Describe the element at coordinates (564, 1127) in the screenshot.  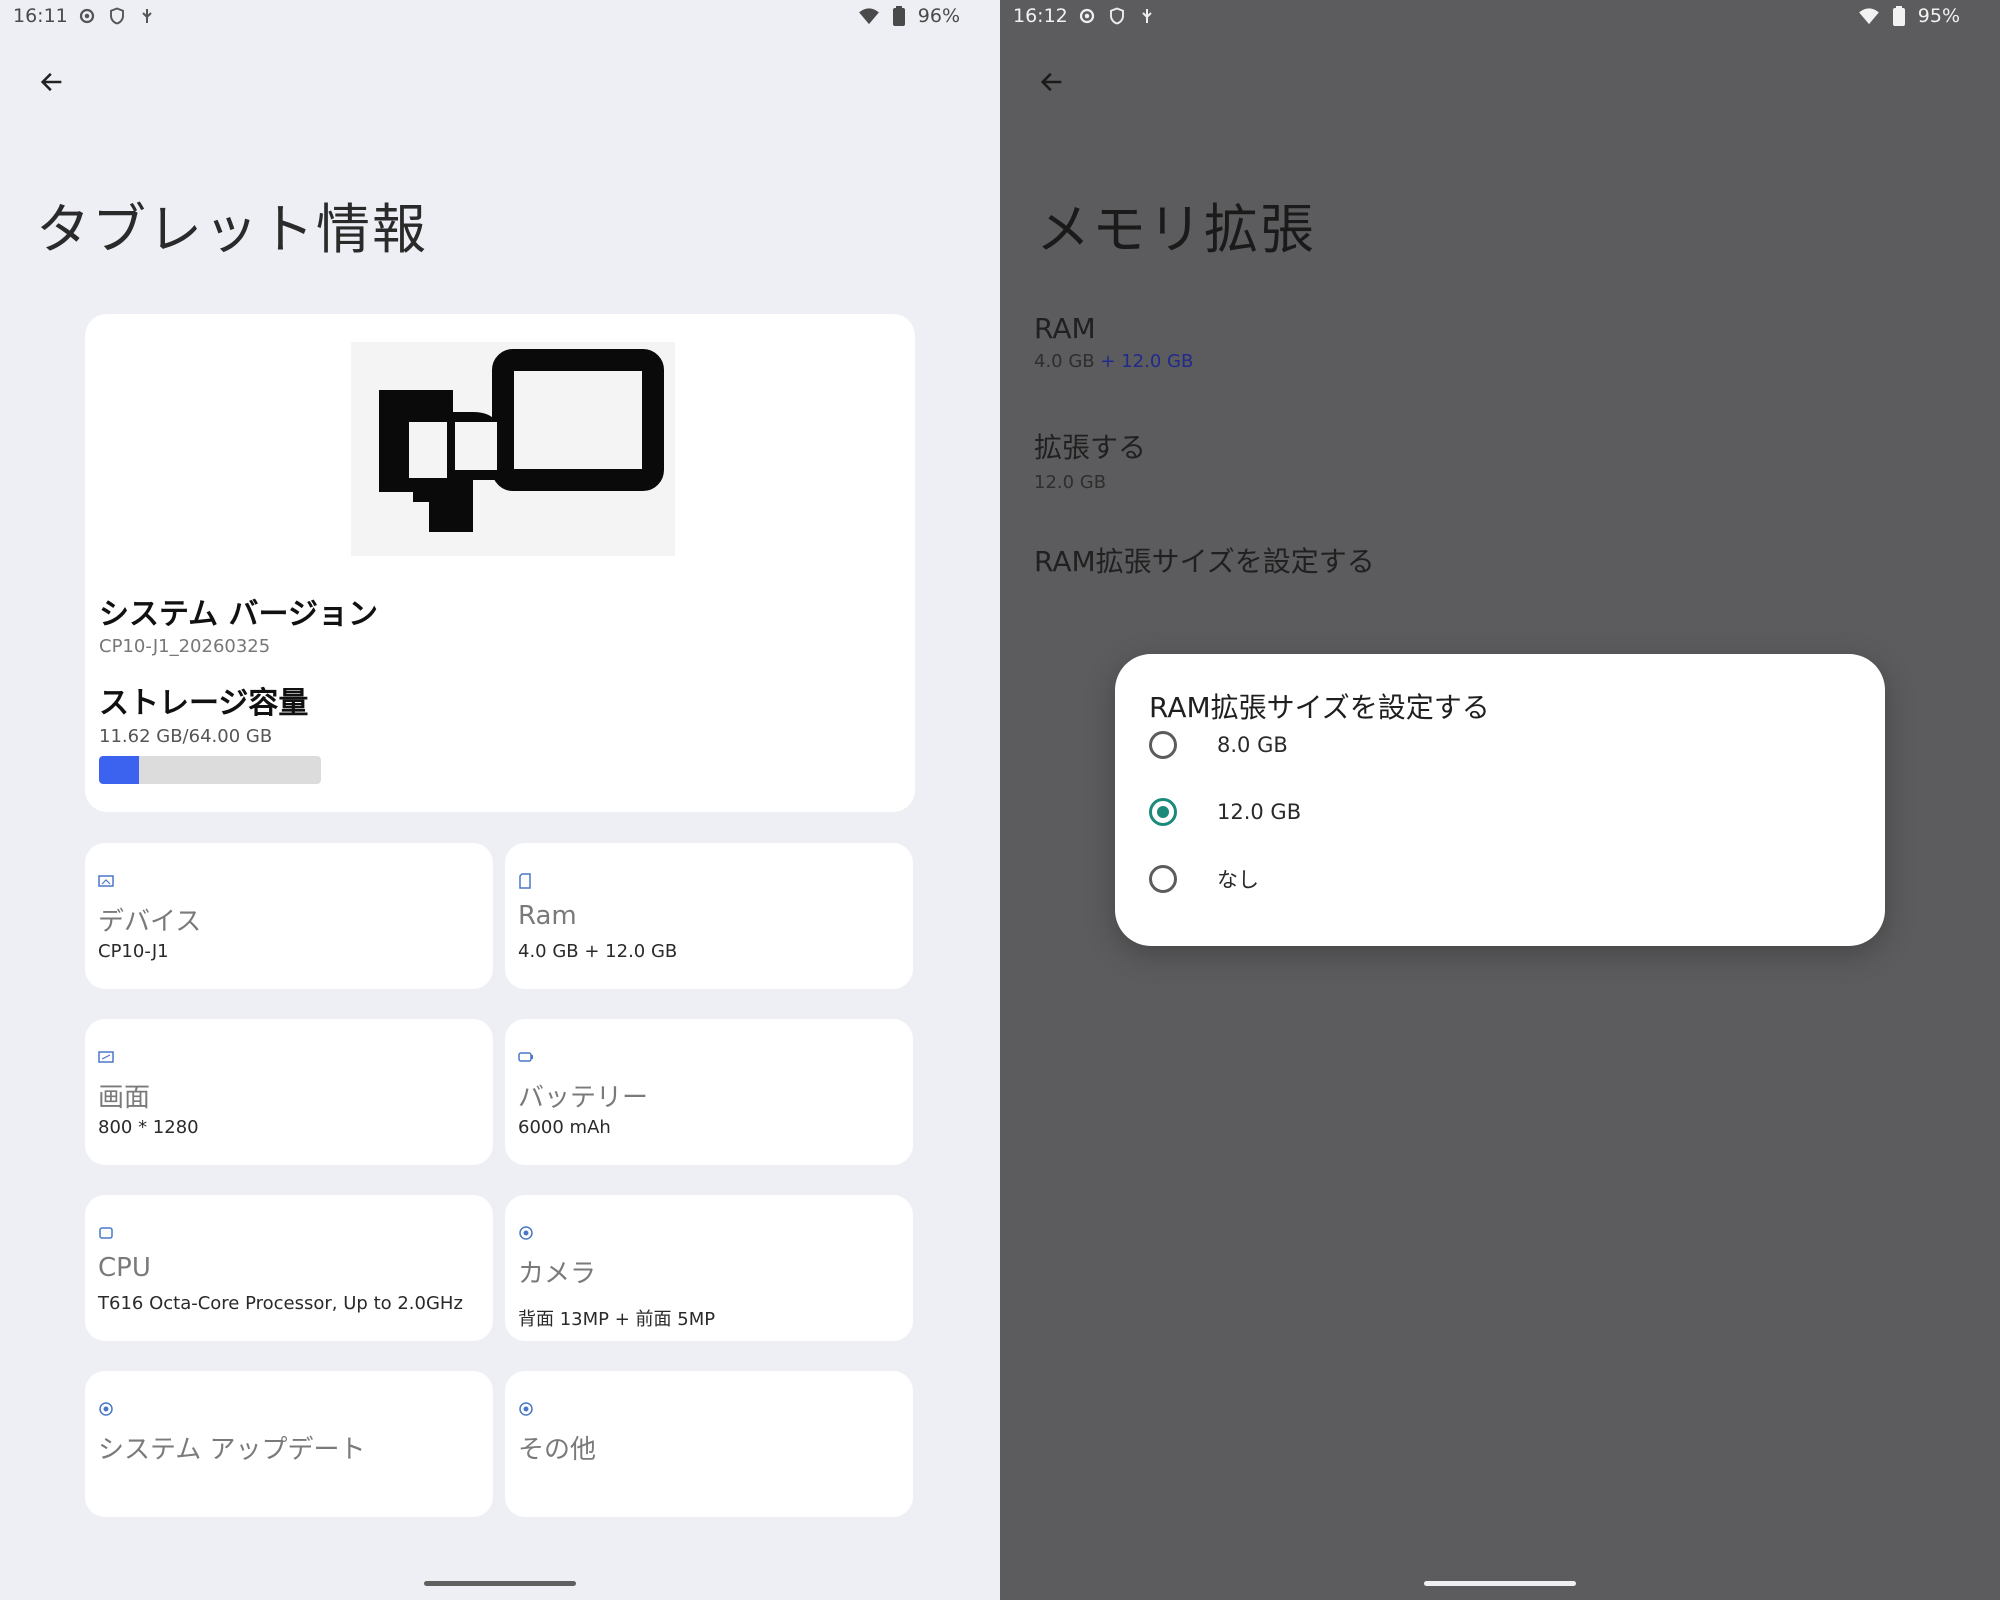
I see `tile-value: 6000 mAh` at that location.